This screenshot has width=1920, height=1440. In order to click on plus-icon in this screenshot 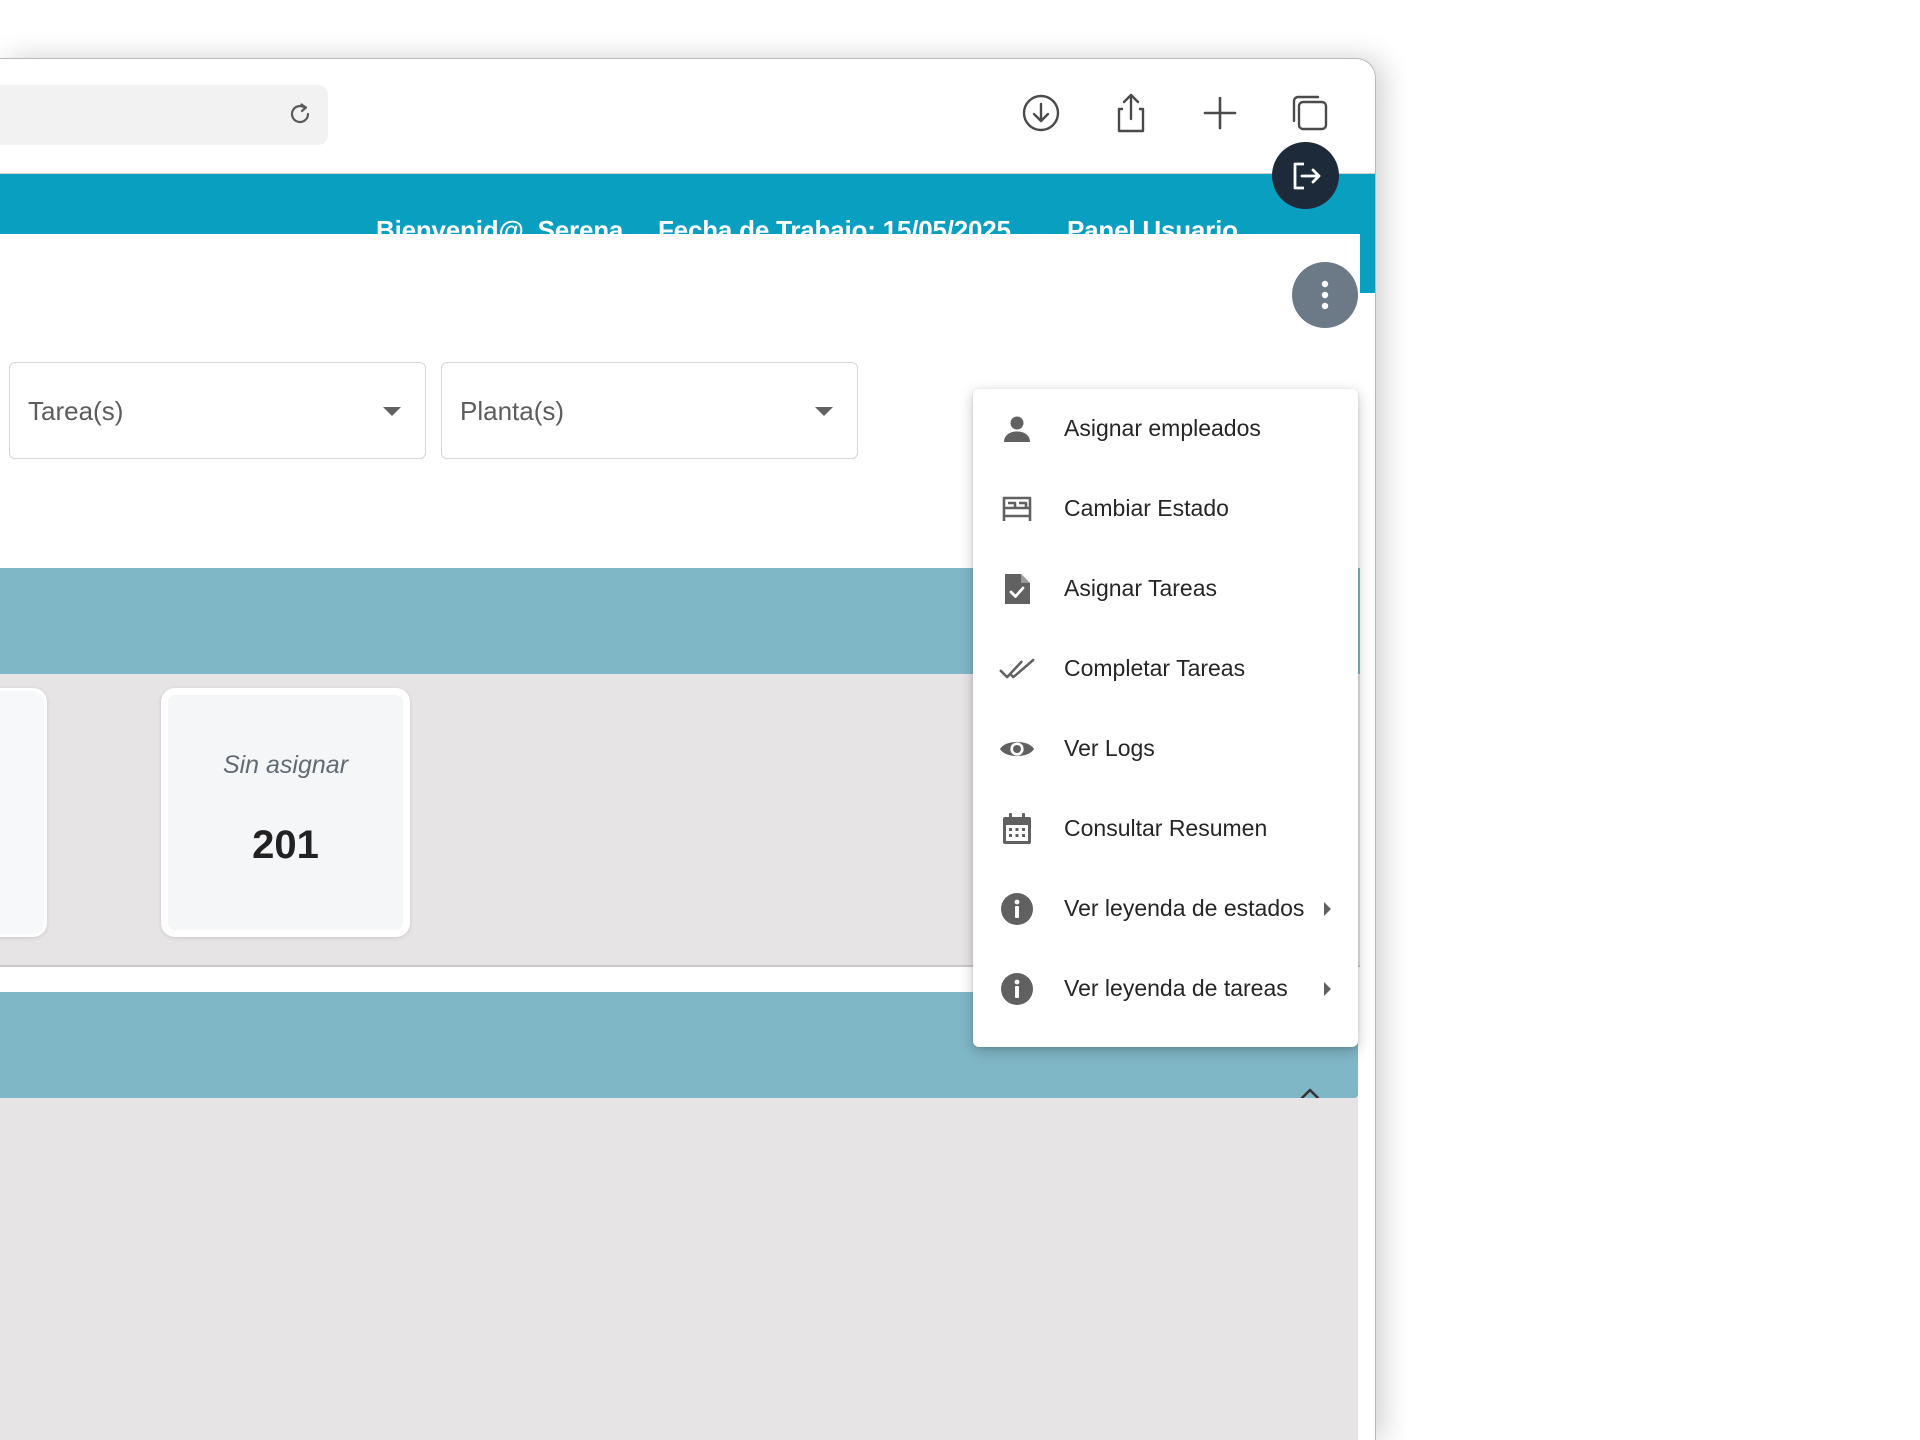, I will do `click(1220, 113)`.